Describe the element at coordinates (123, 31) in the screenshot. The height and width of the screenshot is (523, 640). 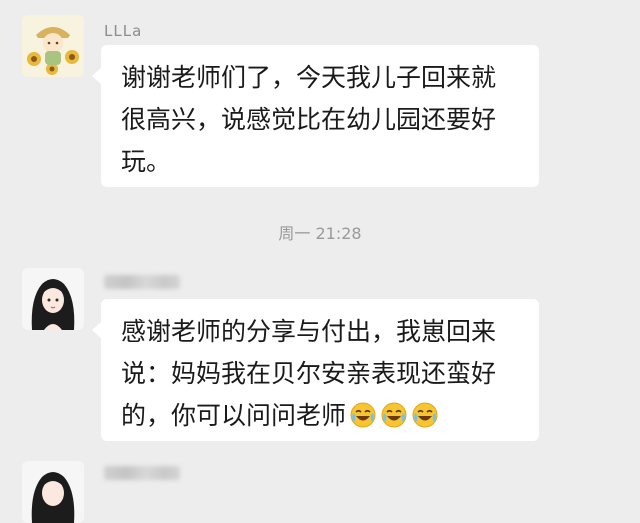
I see `sender-name: LLLa` at that location.